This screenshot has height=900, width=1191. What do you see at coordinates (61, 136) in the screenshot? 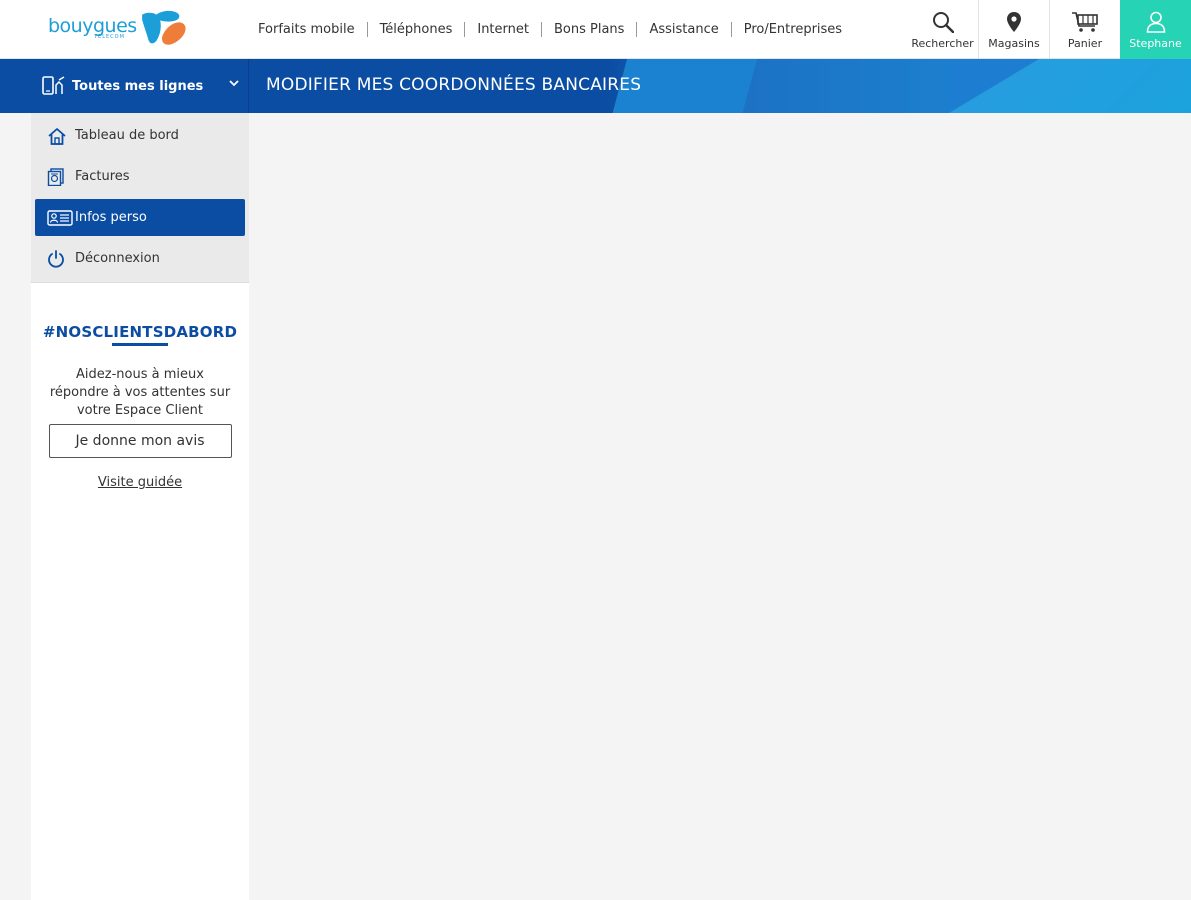
I see `home-icon` at bounding box center [61, 136].